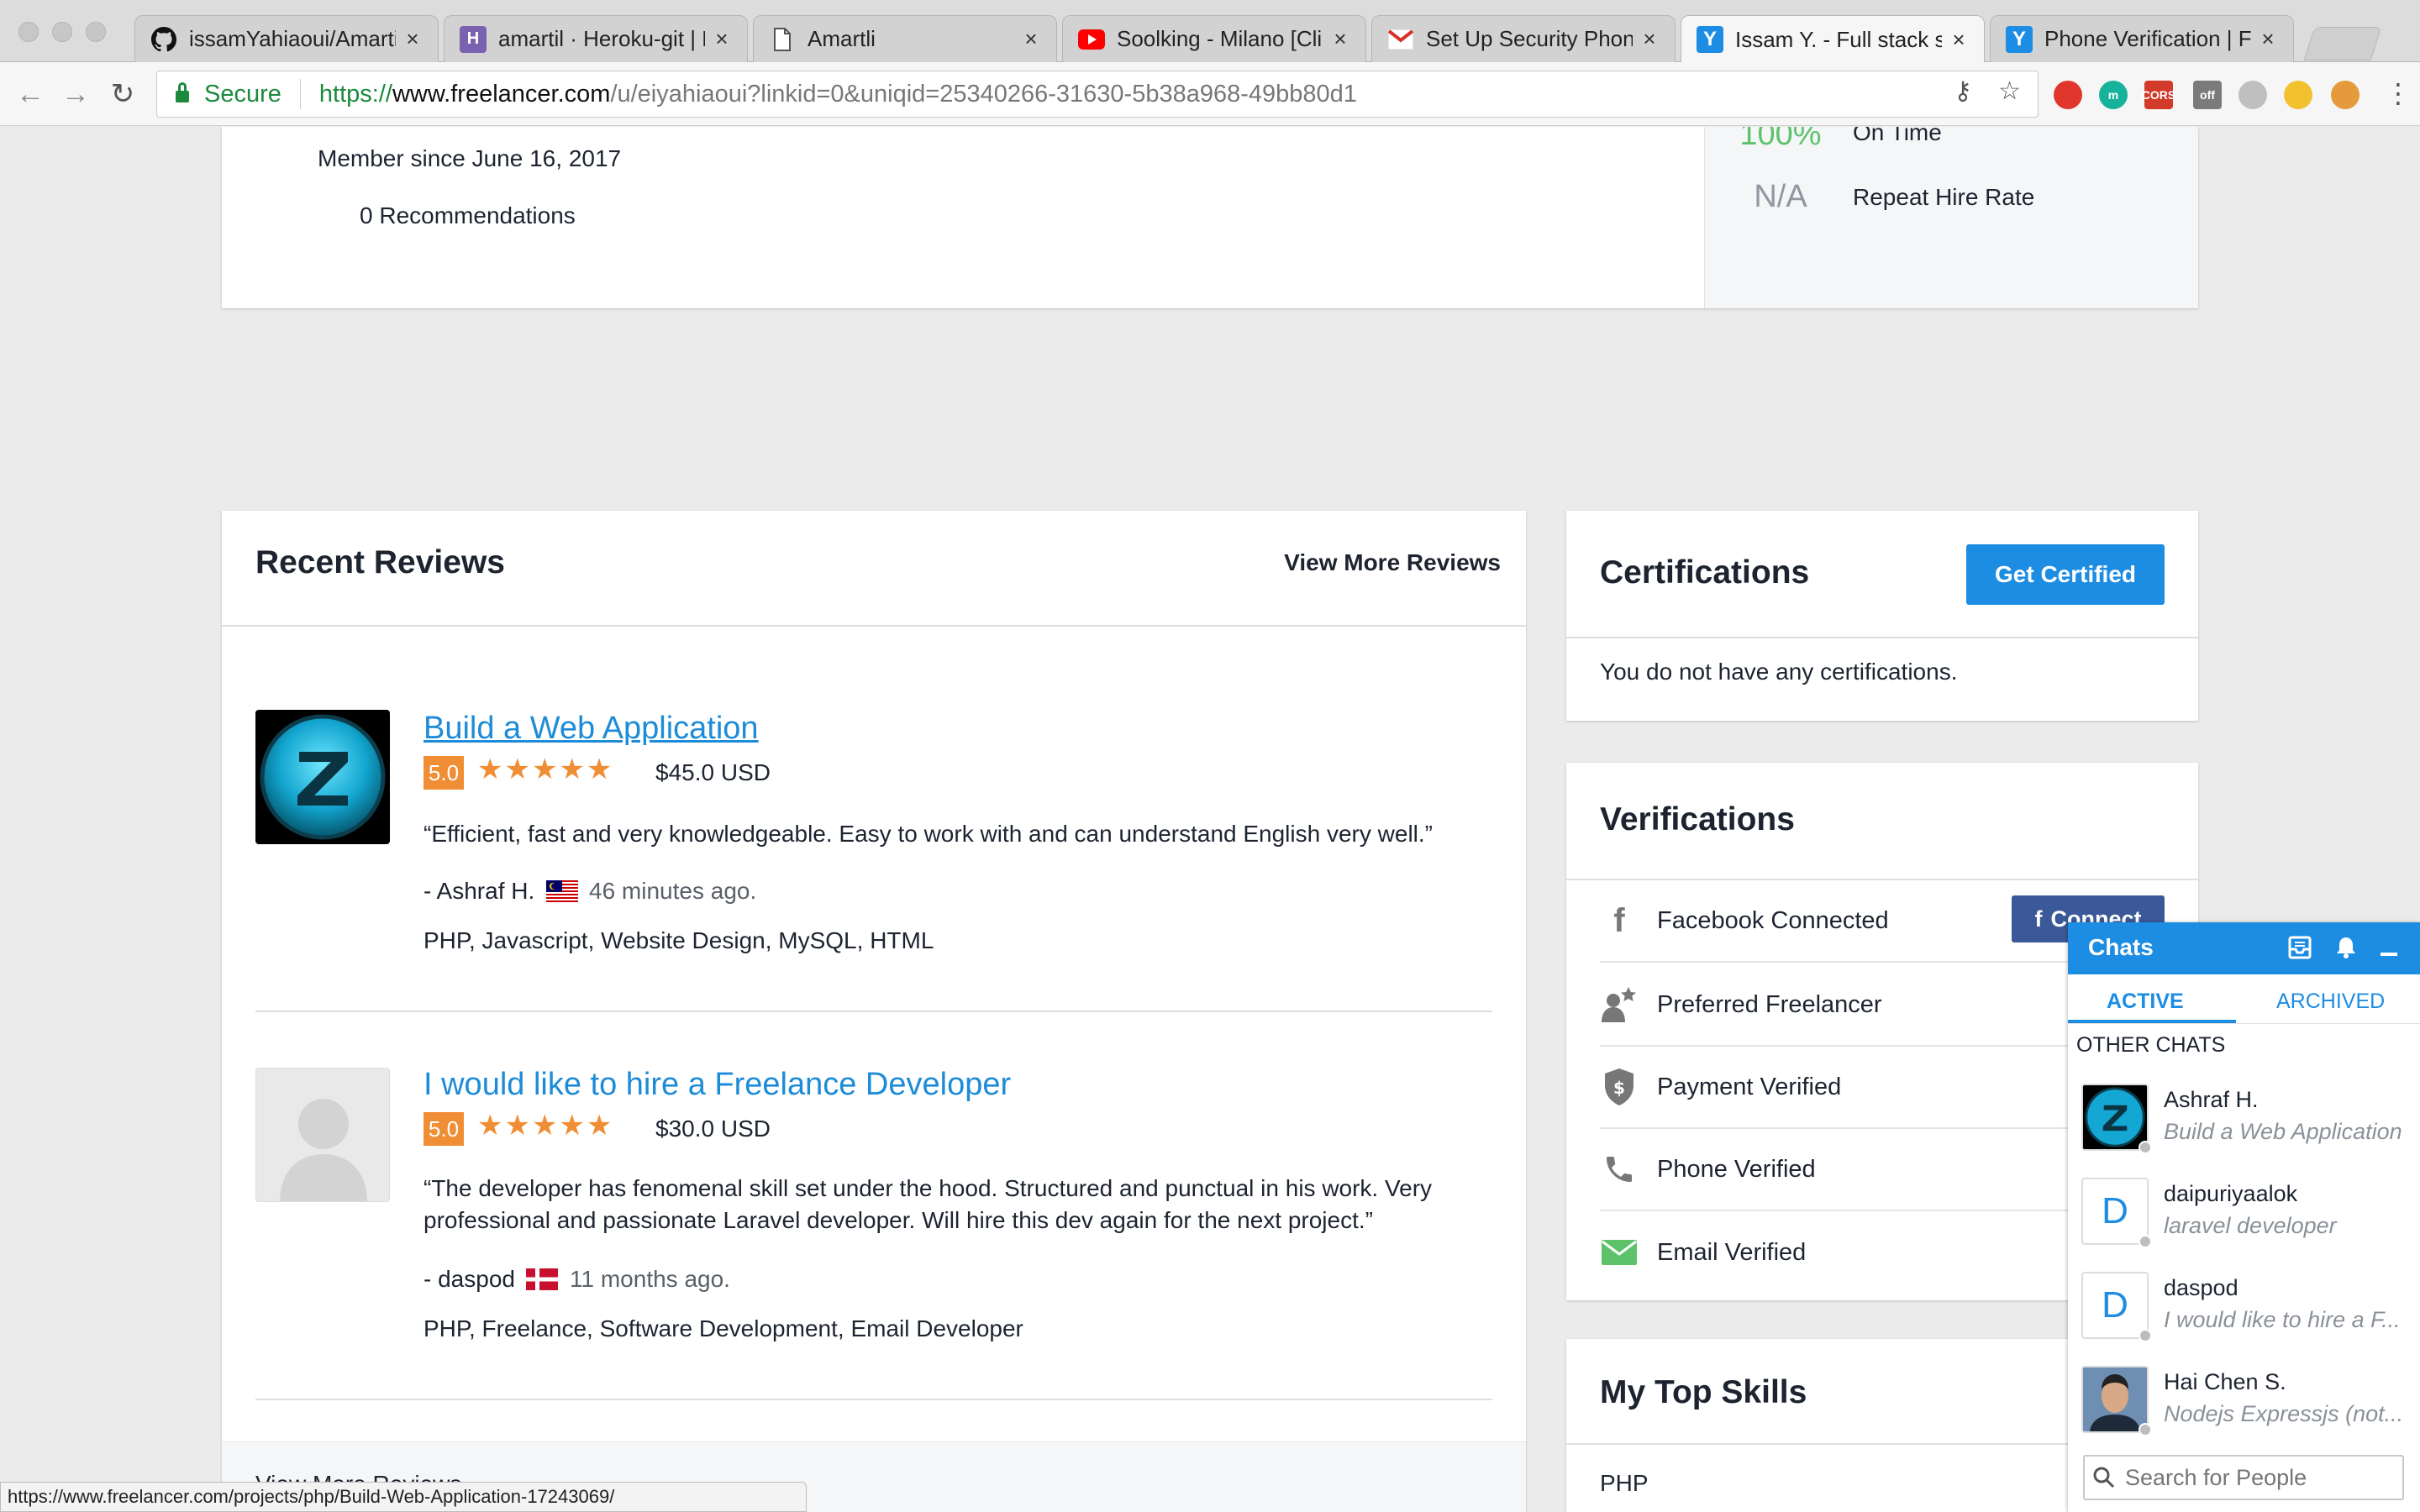  What do you see at coordinates (2244, 1211) in the screenshot?
I see `chat-item: D daipuriyaalok laravel developer` at bounding box center [2244, 1211].